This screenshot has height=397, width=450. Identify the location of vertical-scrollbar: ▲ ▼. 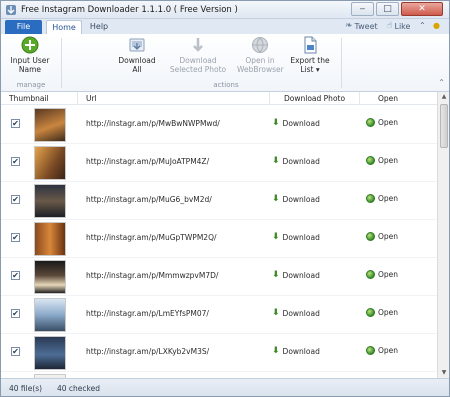
(443, 235).